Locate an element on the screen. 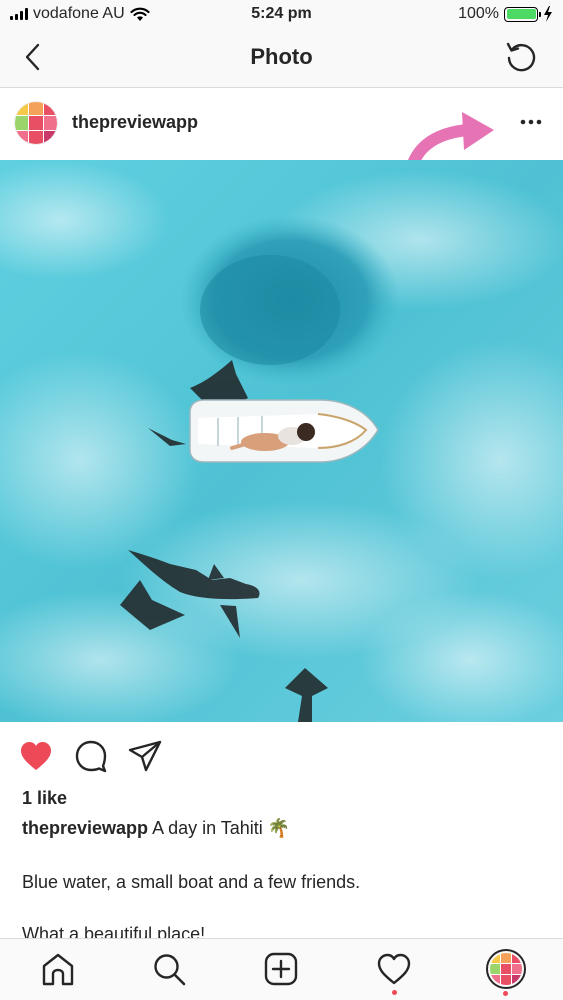 Image resolution: width=563 pixels, height=1000 pixels. profile-tab-avatar is located at coordinates (506, 969).